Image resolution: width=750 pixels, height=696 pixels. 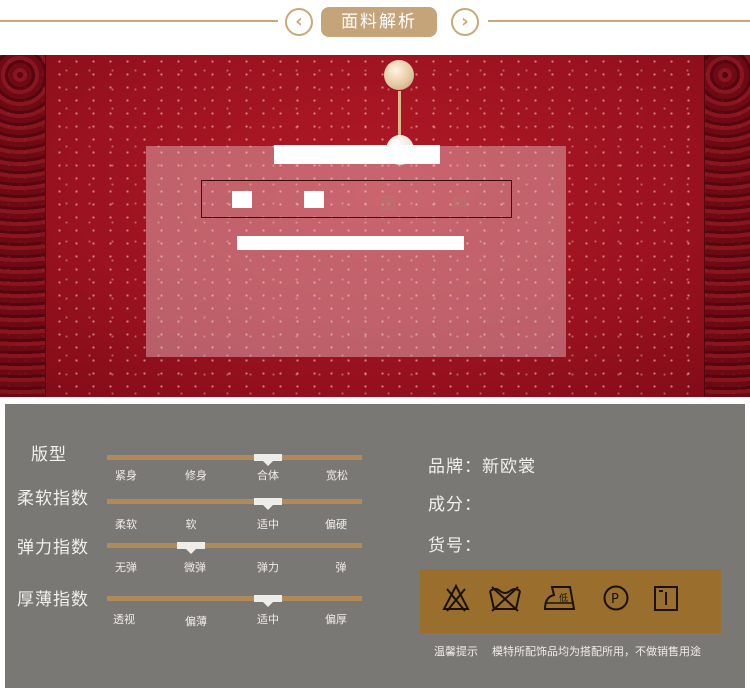 I want to click on section-title: 面料解析, so click(x=379, y=22).